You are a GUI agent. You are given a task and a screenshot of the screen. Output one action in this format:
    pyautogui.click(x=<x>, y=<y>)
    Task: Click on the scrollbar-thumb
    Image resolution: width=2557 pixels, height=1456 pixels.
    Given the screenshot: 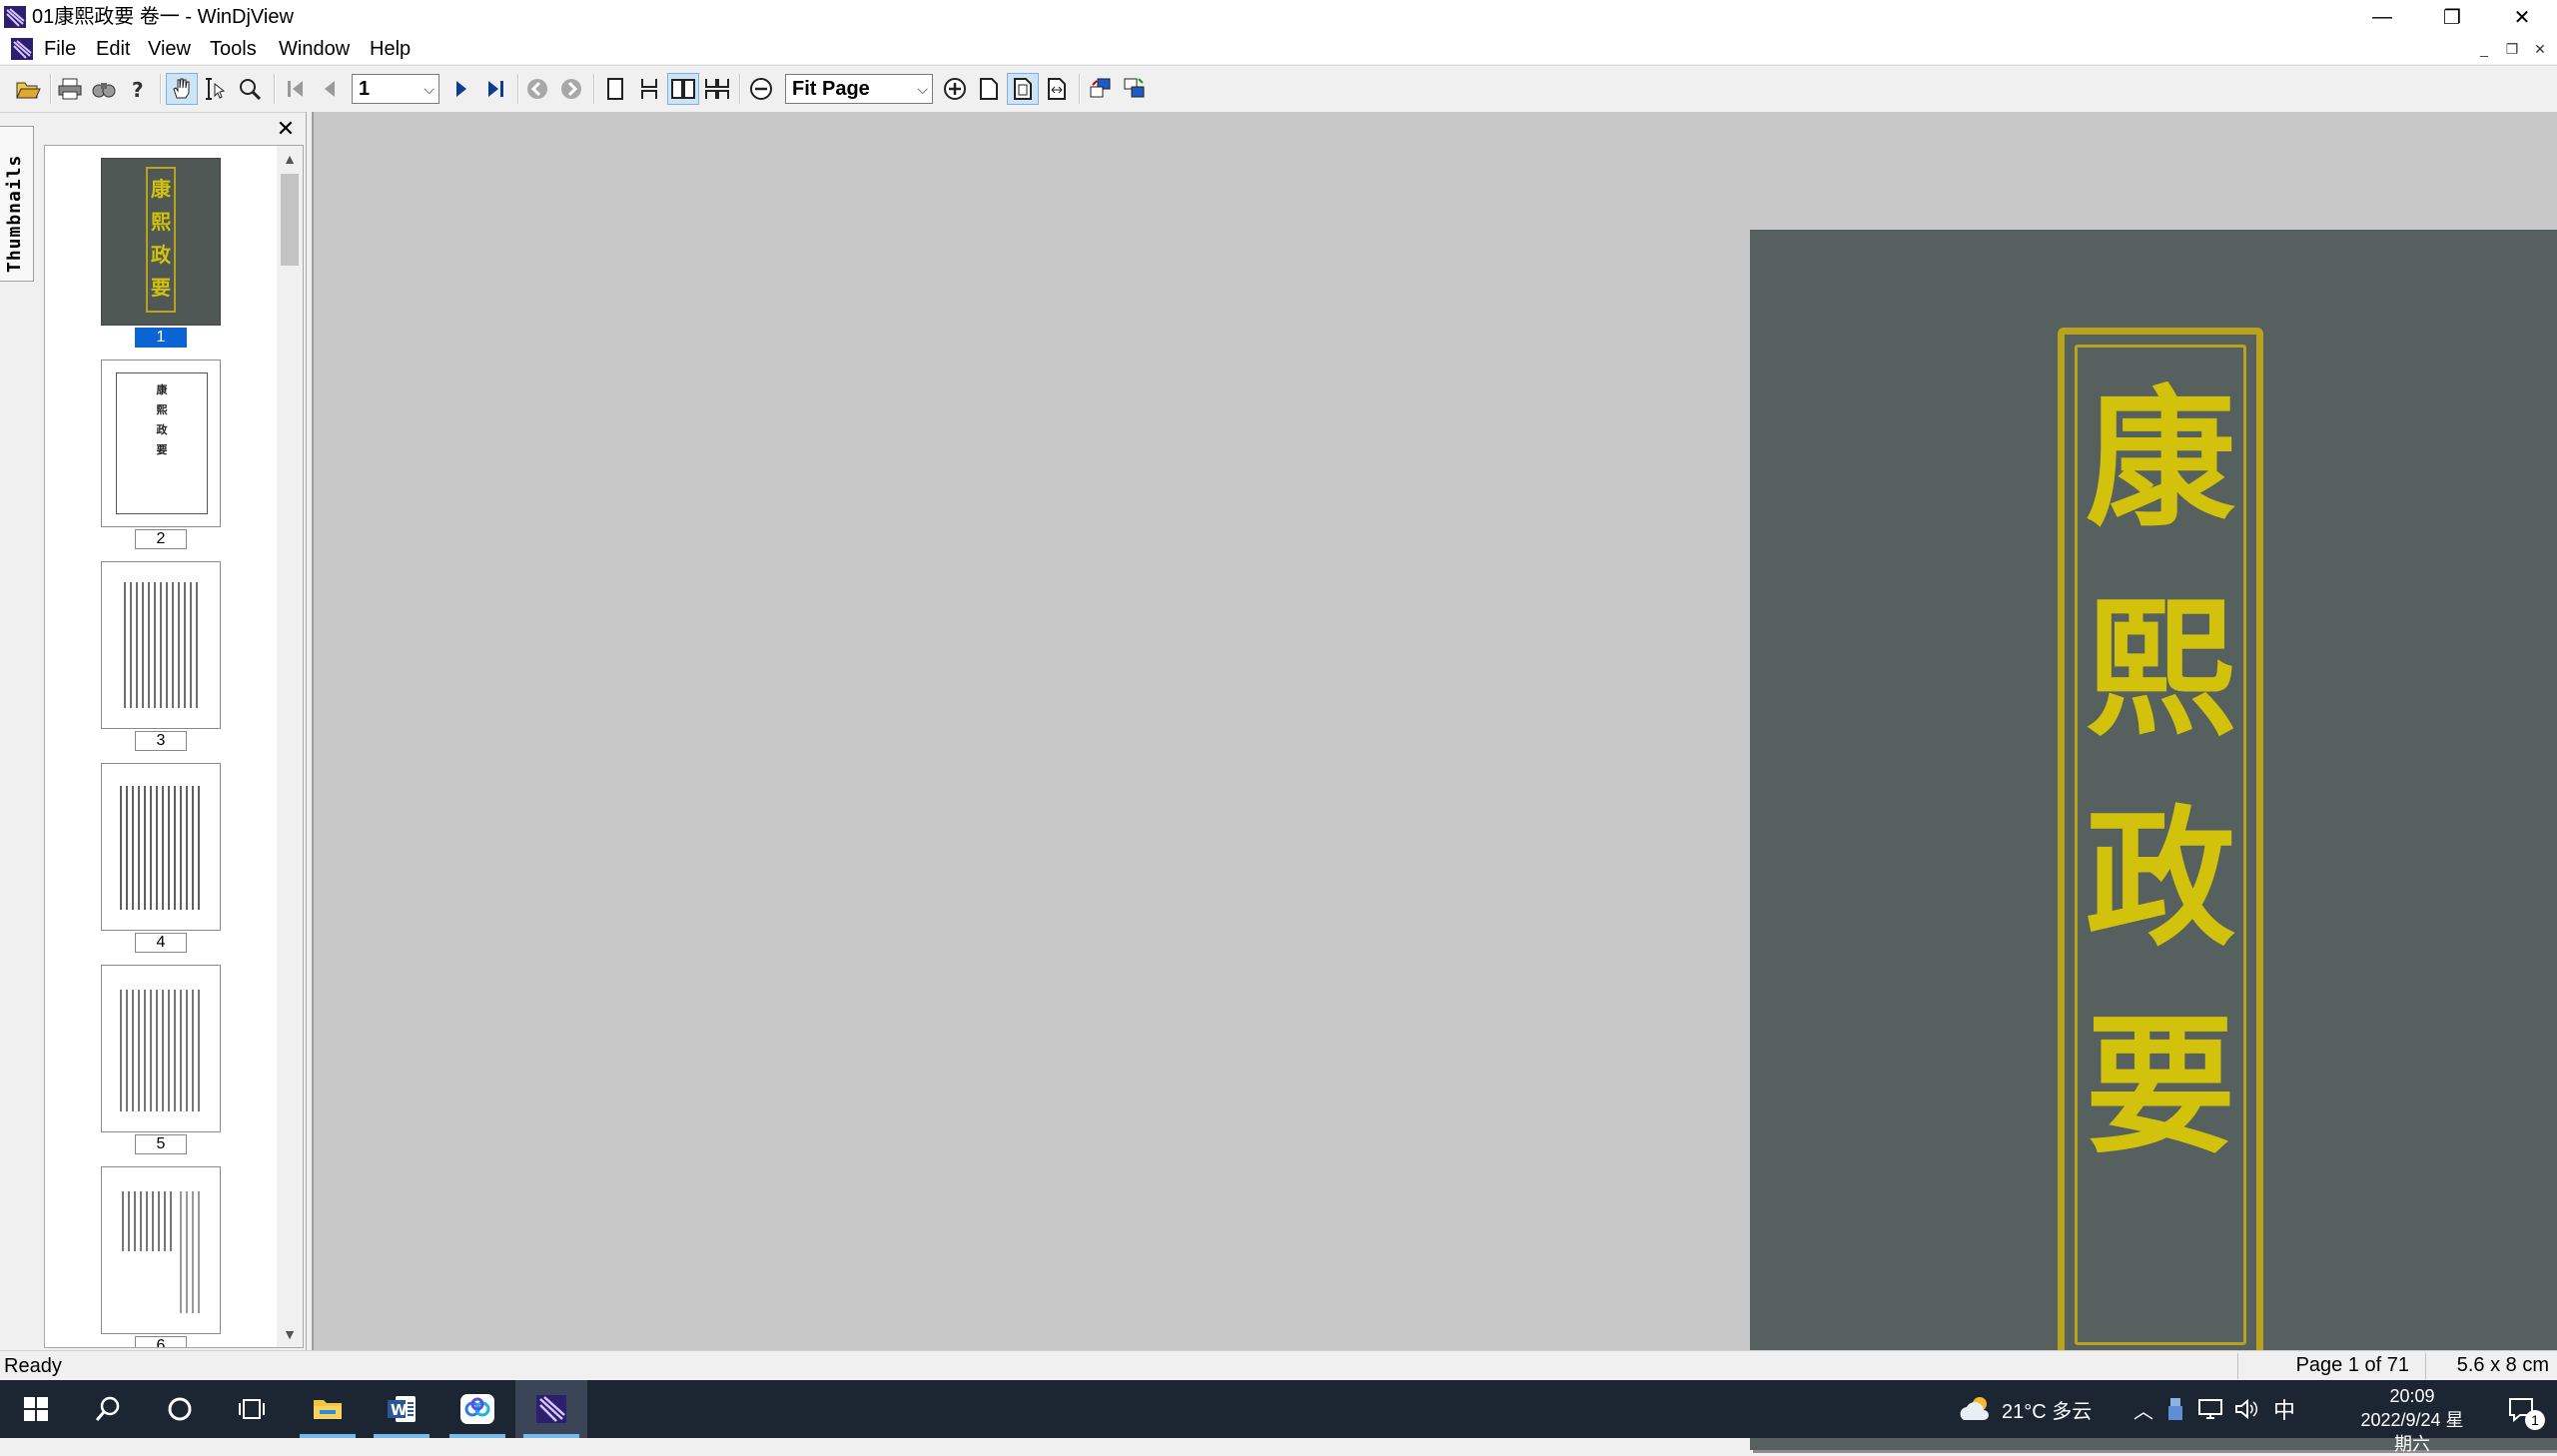 What is the action you would take?
    pyautogui.click(x=290, y=220)
    